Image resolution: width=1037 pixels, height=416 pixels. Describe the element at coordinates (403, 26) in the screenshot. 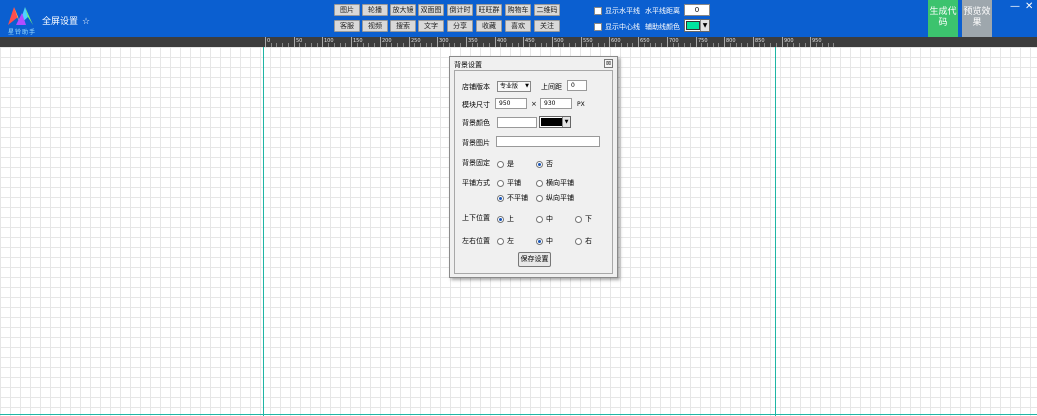

I see `tool-button-search: 搜索` at that location.